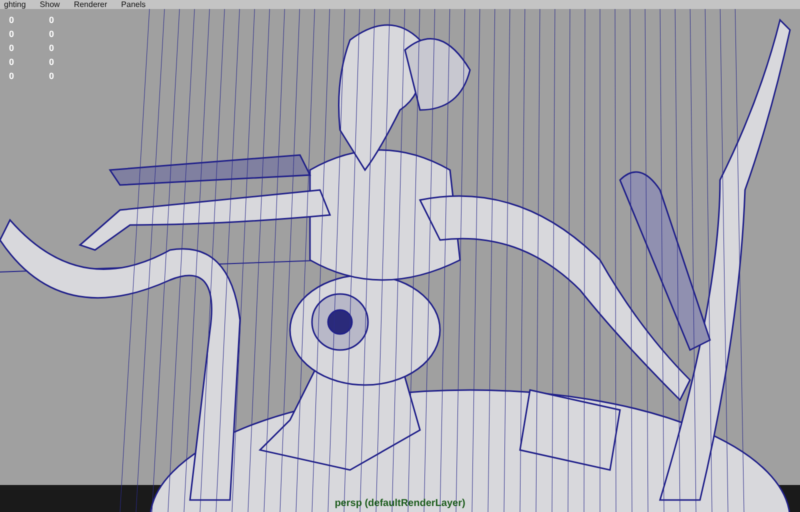  What do you see at coordinates (133, 4) in the screenshot?
I see `menu-item: Panels` at bounding box center [133, 4].